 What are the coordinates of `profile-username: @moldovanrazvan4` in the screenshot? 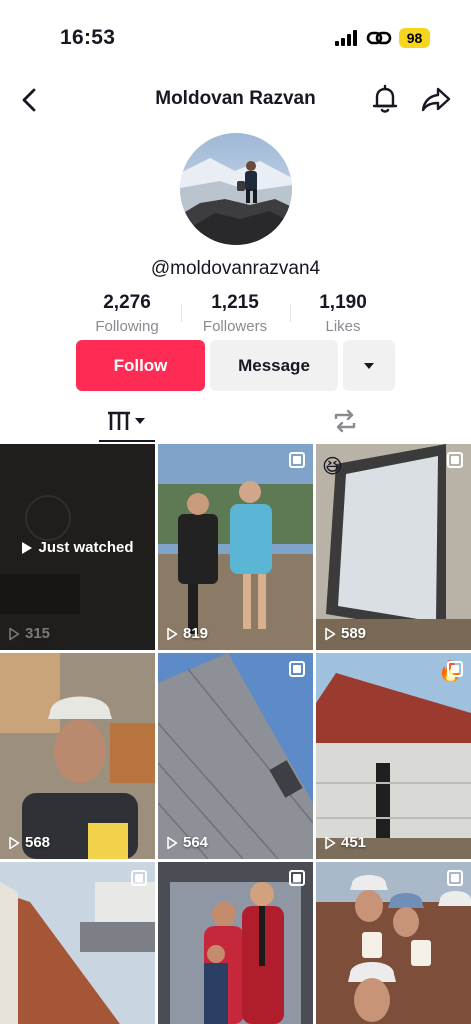 It's located at (235, 268).